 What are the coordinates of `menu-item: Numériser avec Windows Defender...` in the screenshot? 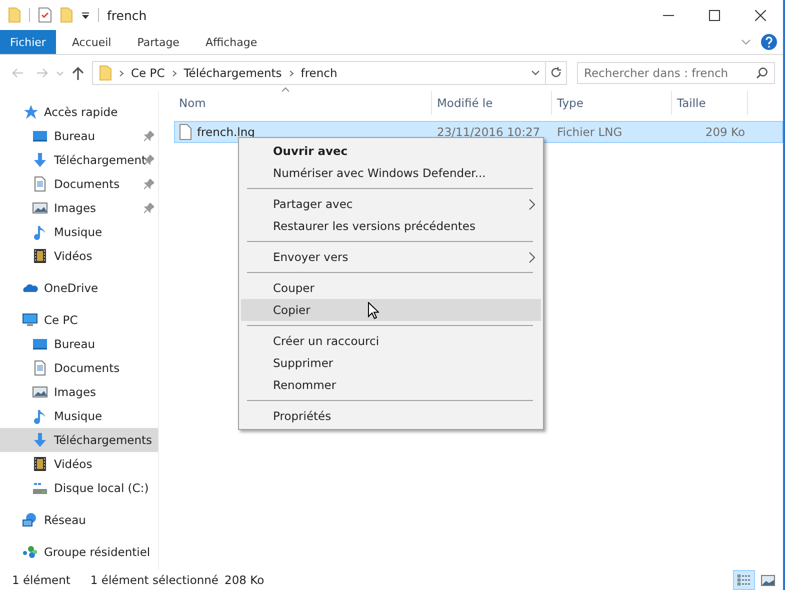 It's located at (391, 173).